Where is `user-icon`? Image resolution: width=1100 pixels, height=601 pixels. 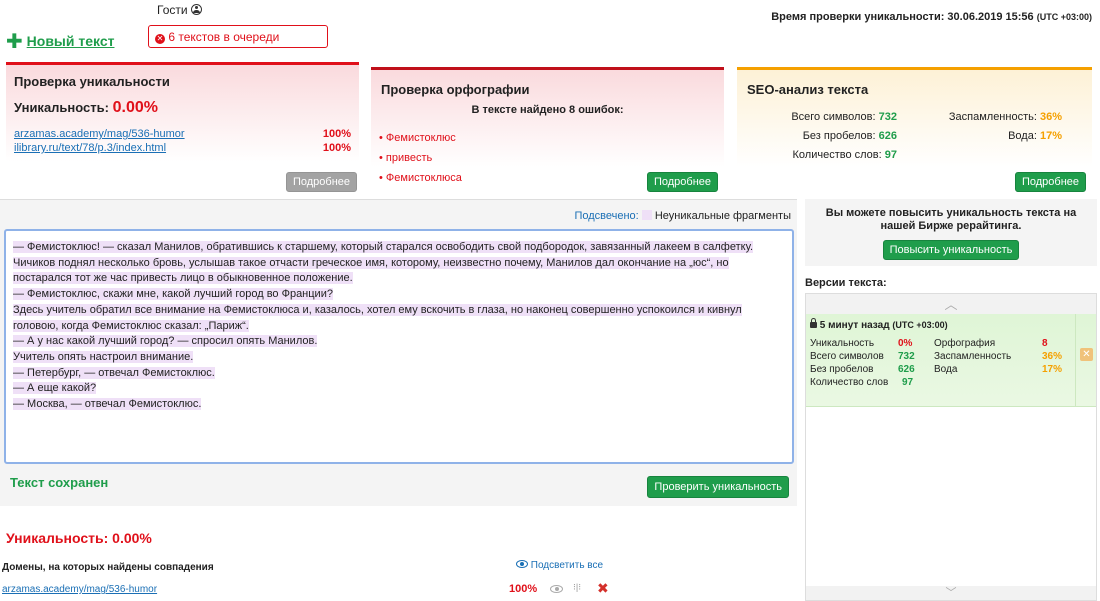 user-icon is located at coordinates (196, 9).